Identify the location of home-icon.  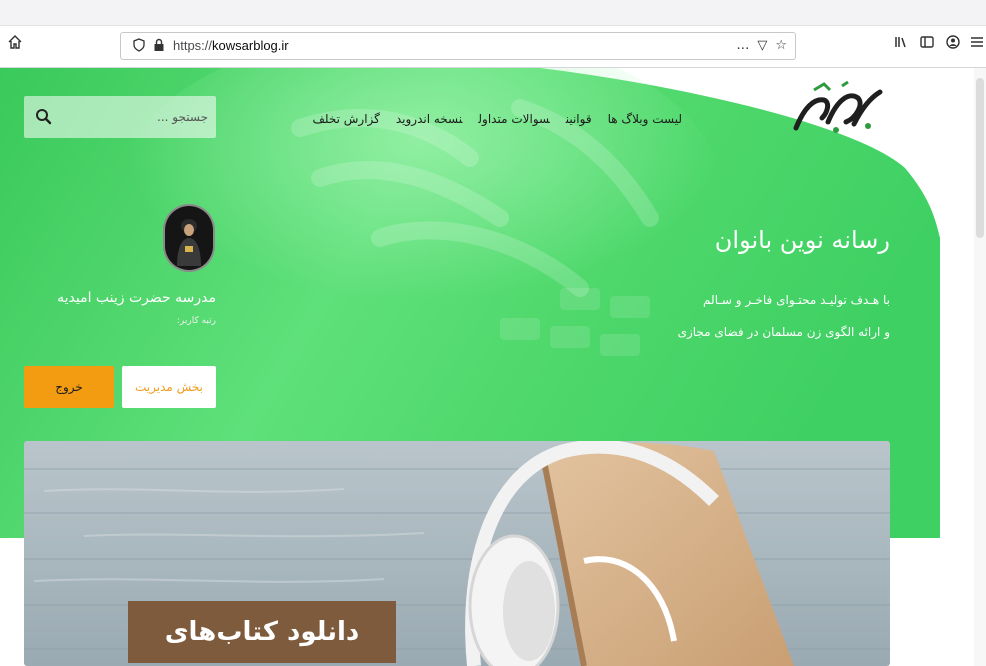
(15, 45).